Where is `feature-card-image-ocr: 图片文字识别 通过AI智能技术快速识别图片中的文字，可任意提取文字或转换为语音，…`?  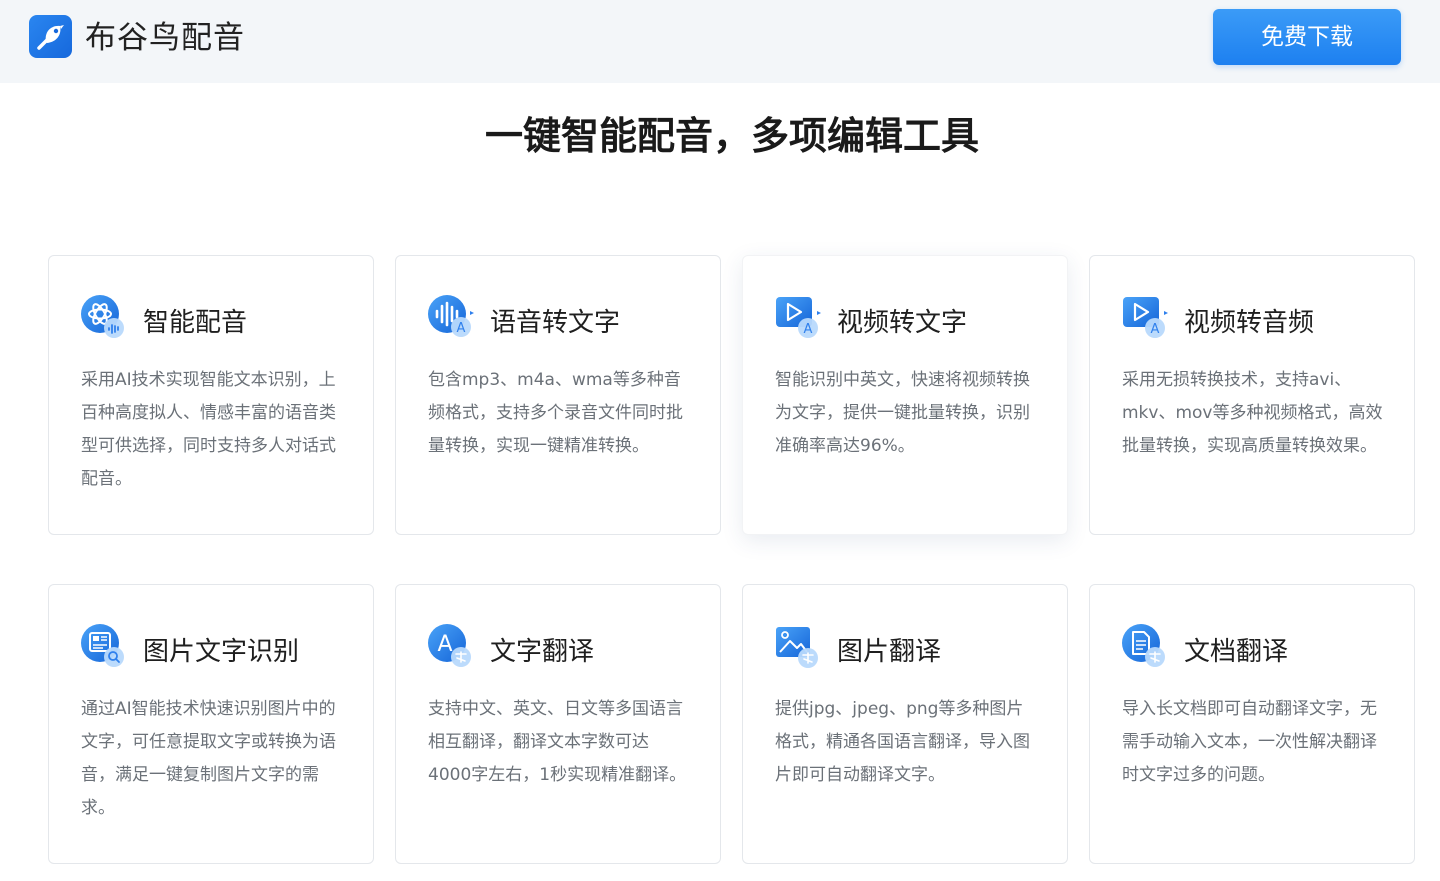
feature-card-image-ocr: 图片文字识别 通过AI智能技术快速识别图片中的文字，可任意提取文字或转换为语音，… is located at coordinates (211, 724).